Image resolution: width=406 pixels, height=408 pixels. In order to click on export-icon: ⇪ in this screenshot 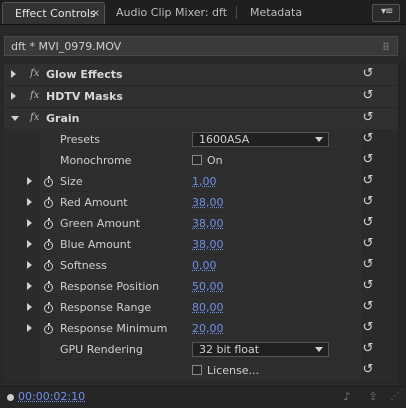, I will do `click(373, 397)`.